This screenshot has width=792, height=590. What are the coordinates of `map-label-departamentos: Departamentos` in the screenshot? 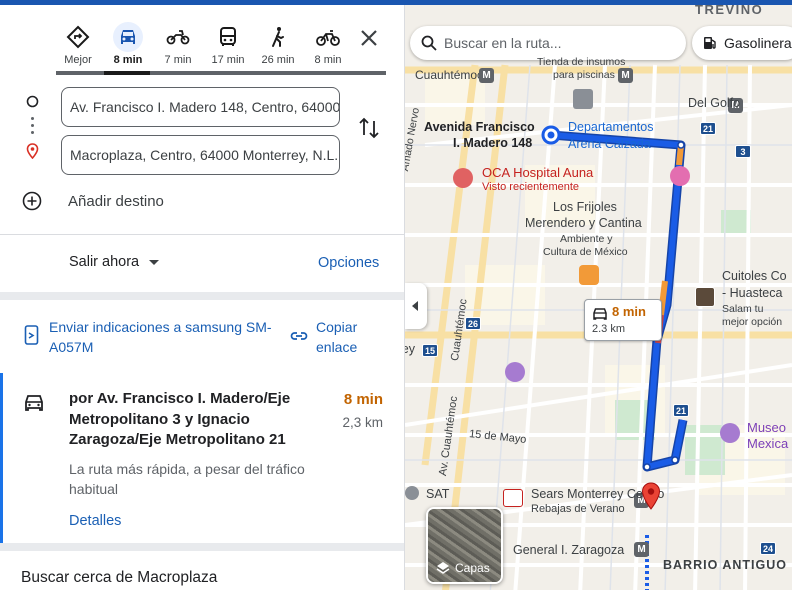 It's located at (611, 127).